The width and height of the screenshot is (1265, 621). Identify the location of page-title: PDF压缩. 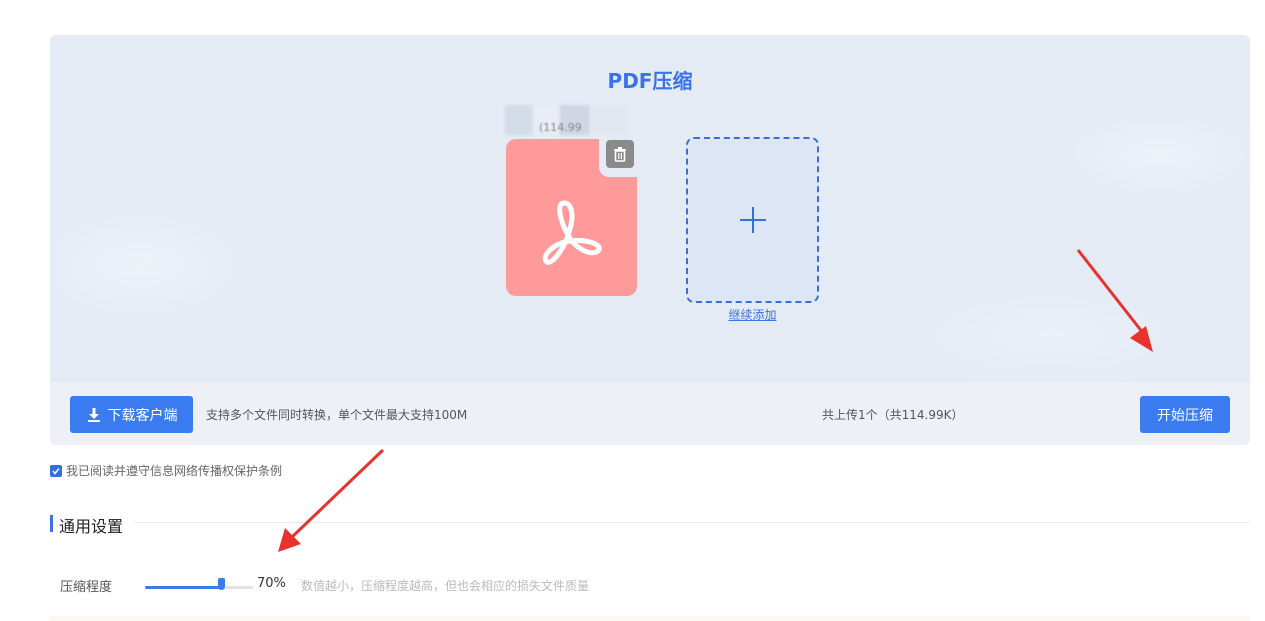
(650, 81).